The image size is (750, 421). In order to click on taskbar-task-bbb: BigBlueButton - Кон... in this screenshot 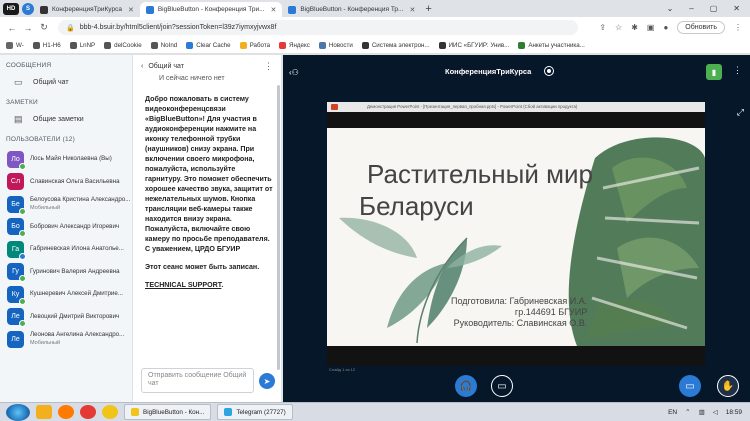, I will do `click(168, 412)`.